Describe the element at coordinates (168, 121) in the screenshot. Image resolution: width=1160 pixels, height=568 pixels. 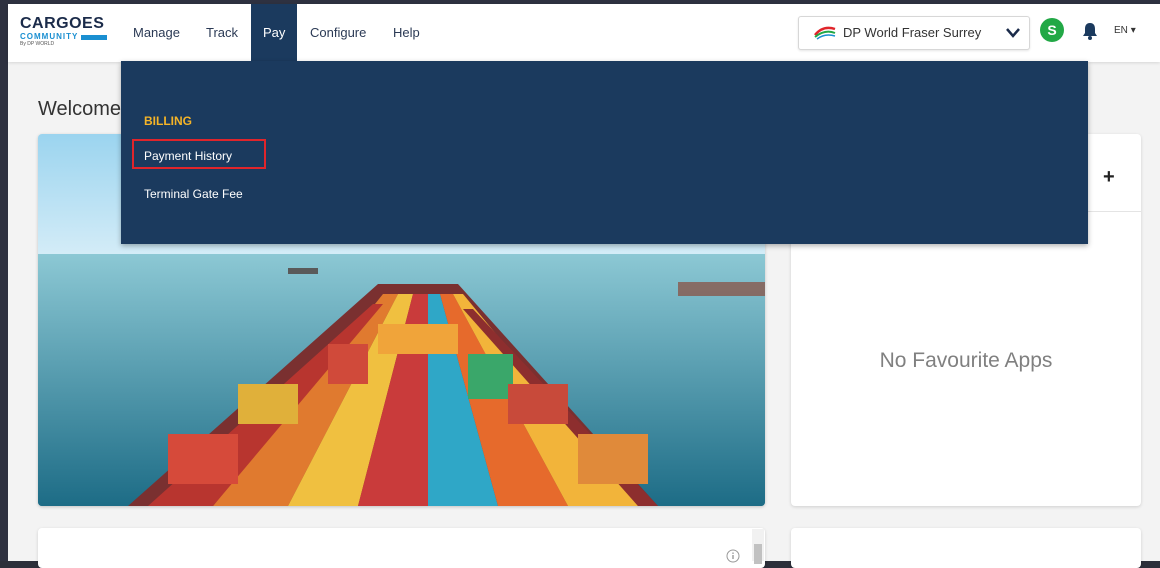
I see `billing-section-heading: BILLING` at that location.